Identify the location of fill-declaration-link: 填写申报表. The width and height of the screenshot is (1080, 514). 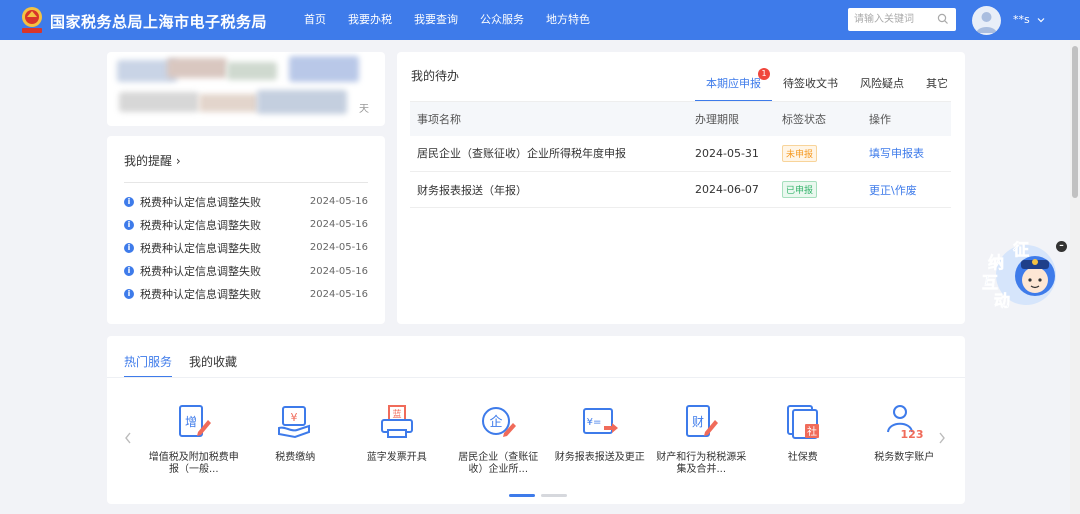
(896, 153).